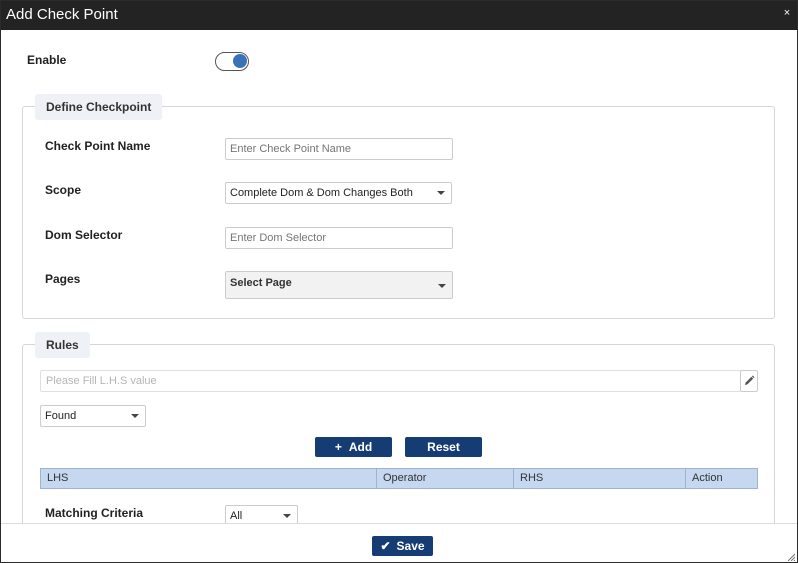 Image resolution: width=798 pixels, height=563 pixels. Describe the element at coordinates (63, 279) in the screenshot. I see `pages-label: Pages` at that location.